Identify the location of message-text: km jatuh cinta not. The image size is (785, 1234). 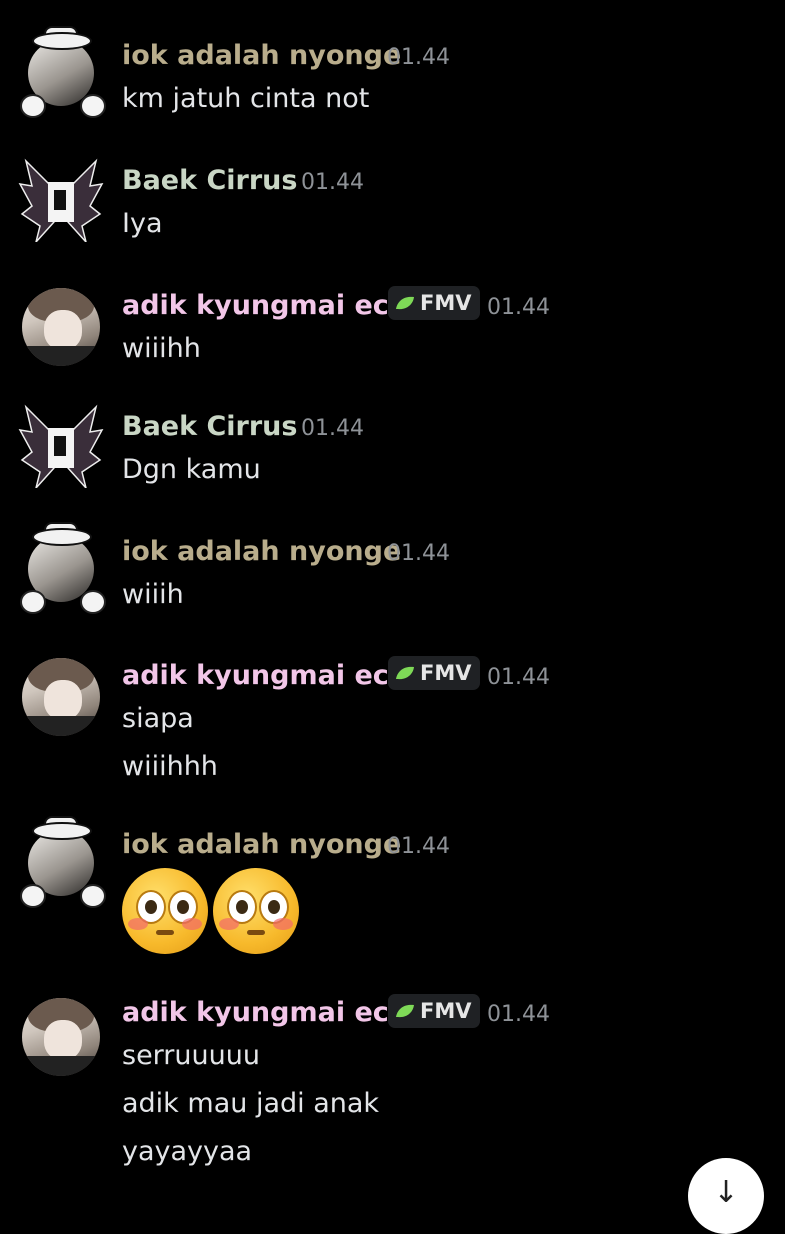
(246, 98).